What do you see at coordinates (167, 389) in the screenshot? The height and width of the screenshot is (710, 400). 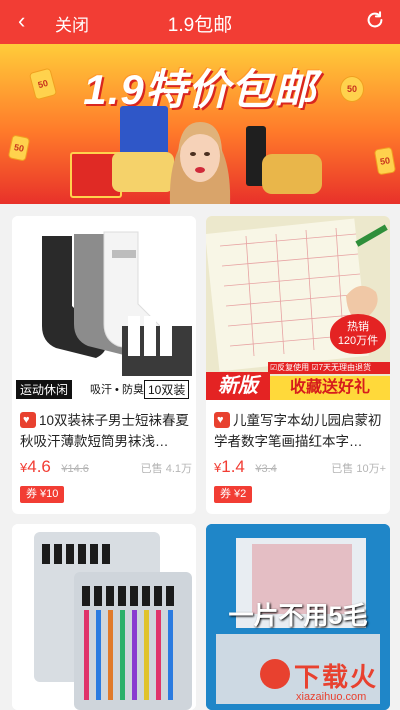 I see `image-caption-right: 10双装` at bounding box center [167, 389].